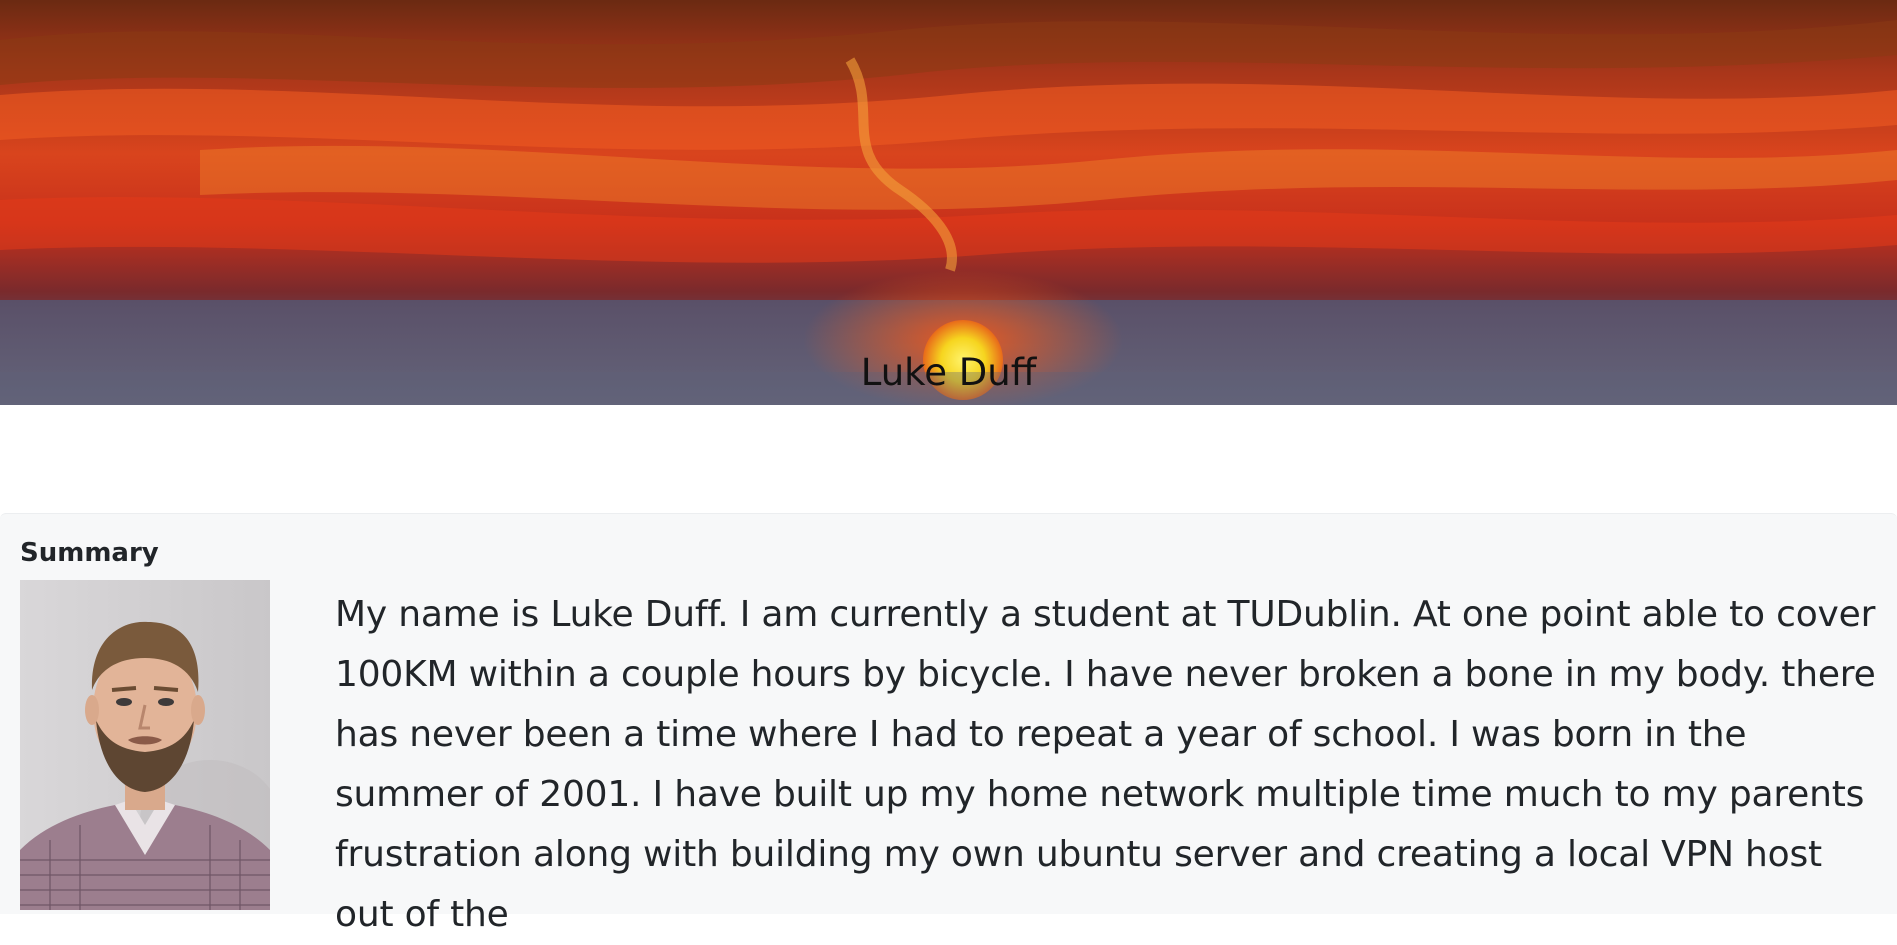  Describe the element at coordinates (89, 553) in the screenshot. I see `summary-heading: Summary` at that location.